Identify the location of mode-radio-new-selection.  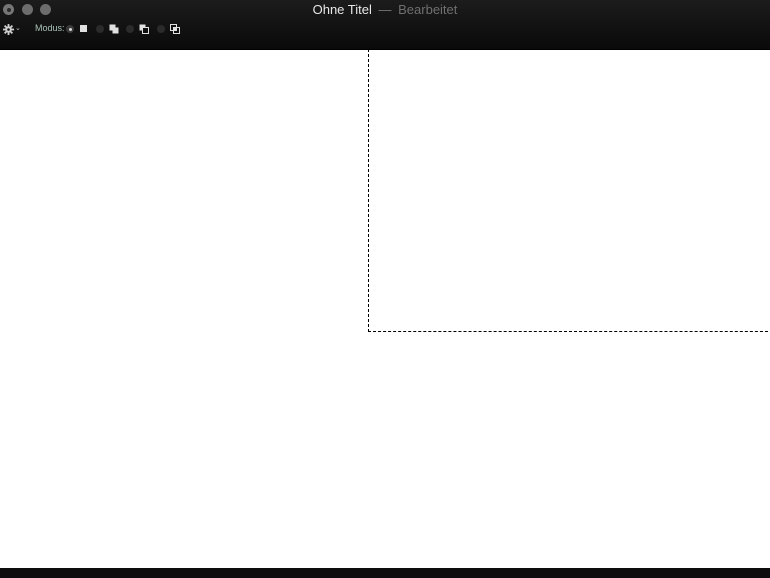
(70, 29).